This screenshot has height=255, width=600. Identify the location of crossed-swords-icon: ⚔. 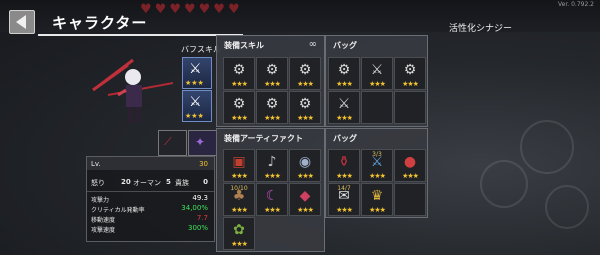
(377, 70).